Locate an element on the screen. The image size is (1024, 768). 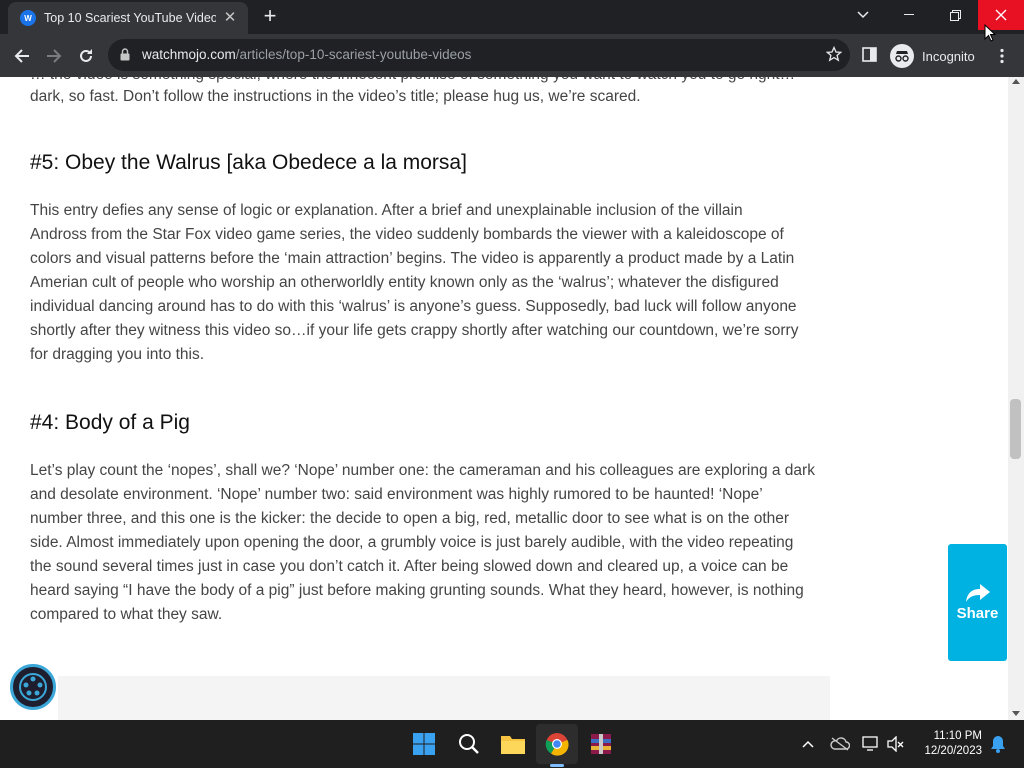
back-arrow-icon is located at coordinates (22, 56).